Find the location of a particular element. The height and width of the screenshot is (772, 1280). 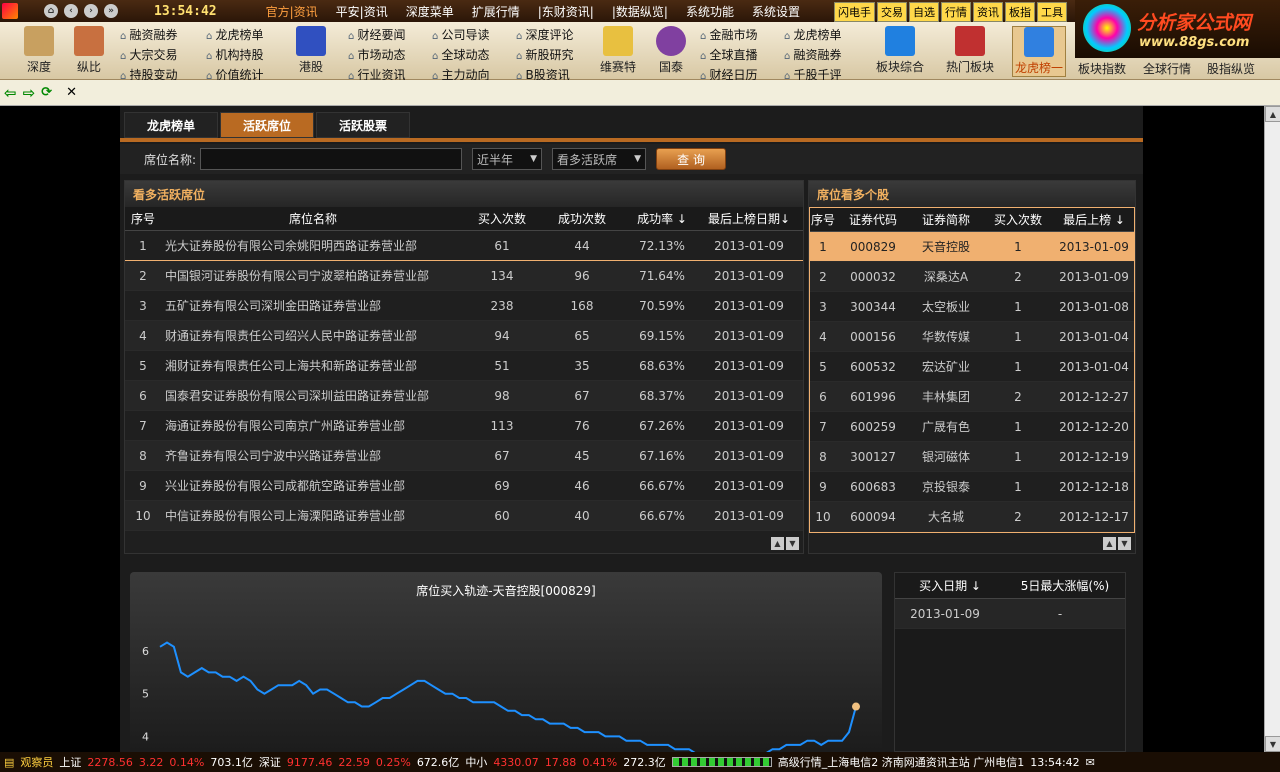

menu-item: |数据纵览| is located at coordinates (640, 11).